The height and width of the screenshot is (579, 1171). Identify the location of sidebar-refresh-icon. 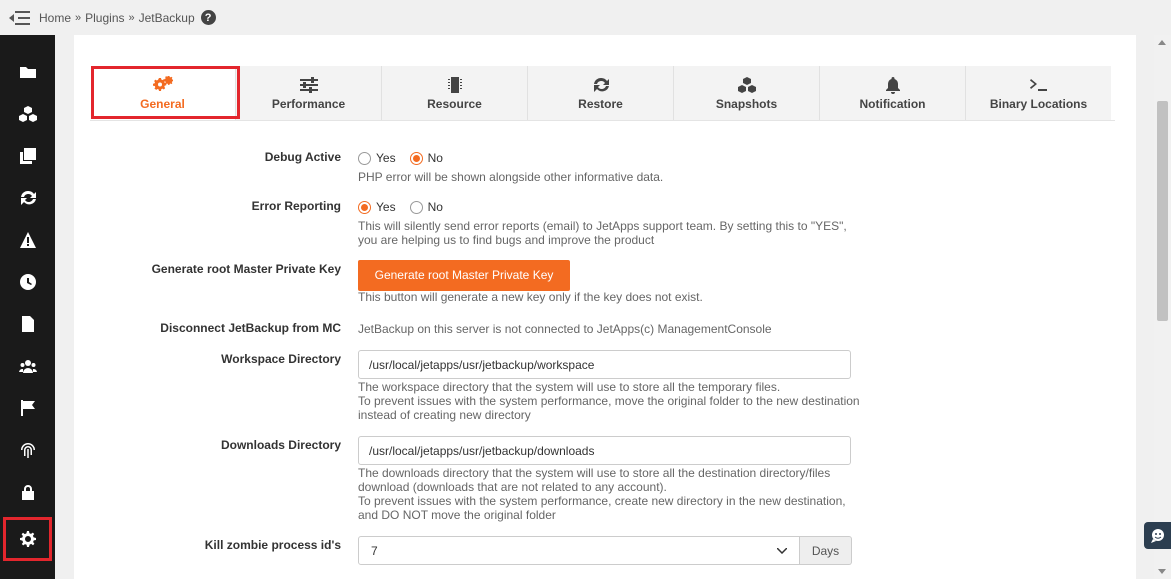
(27, 198).